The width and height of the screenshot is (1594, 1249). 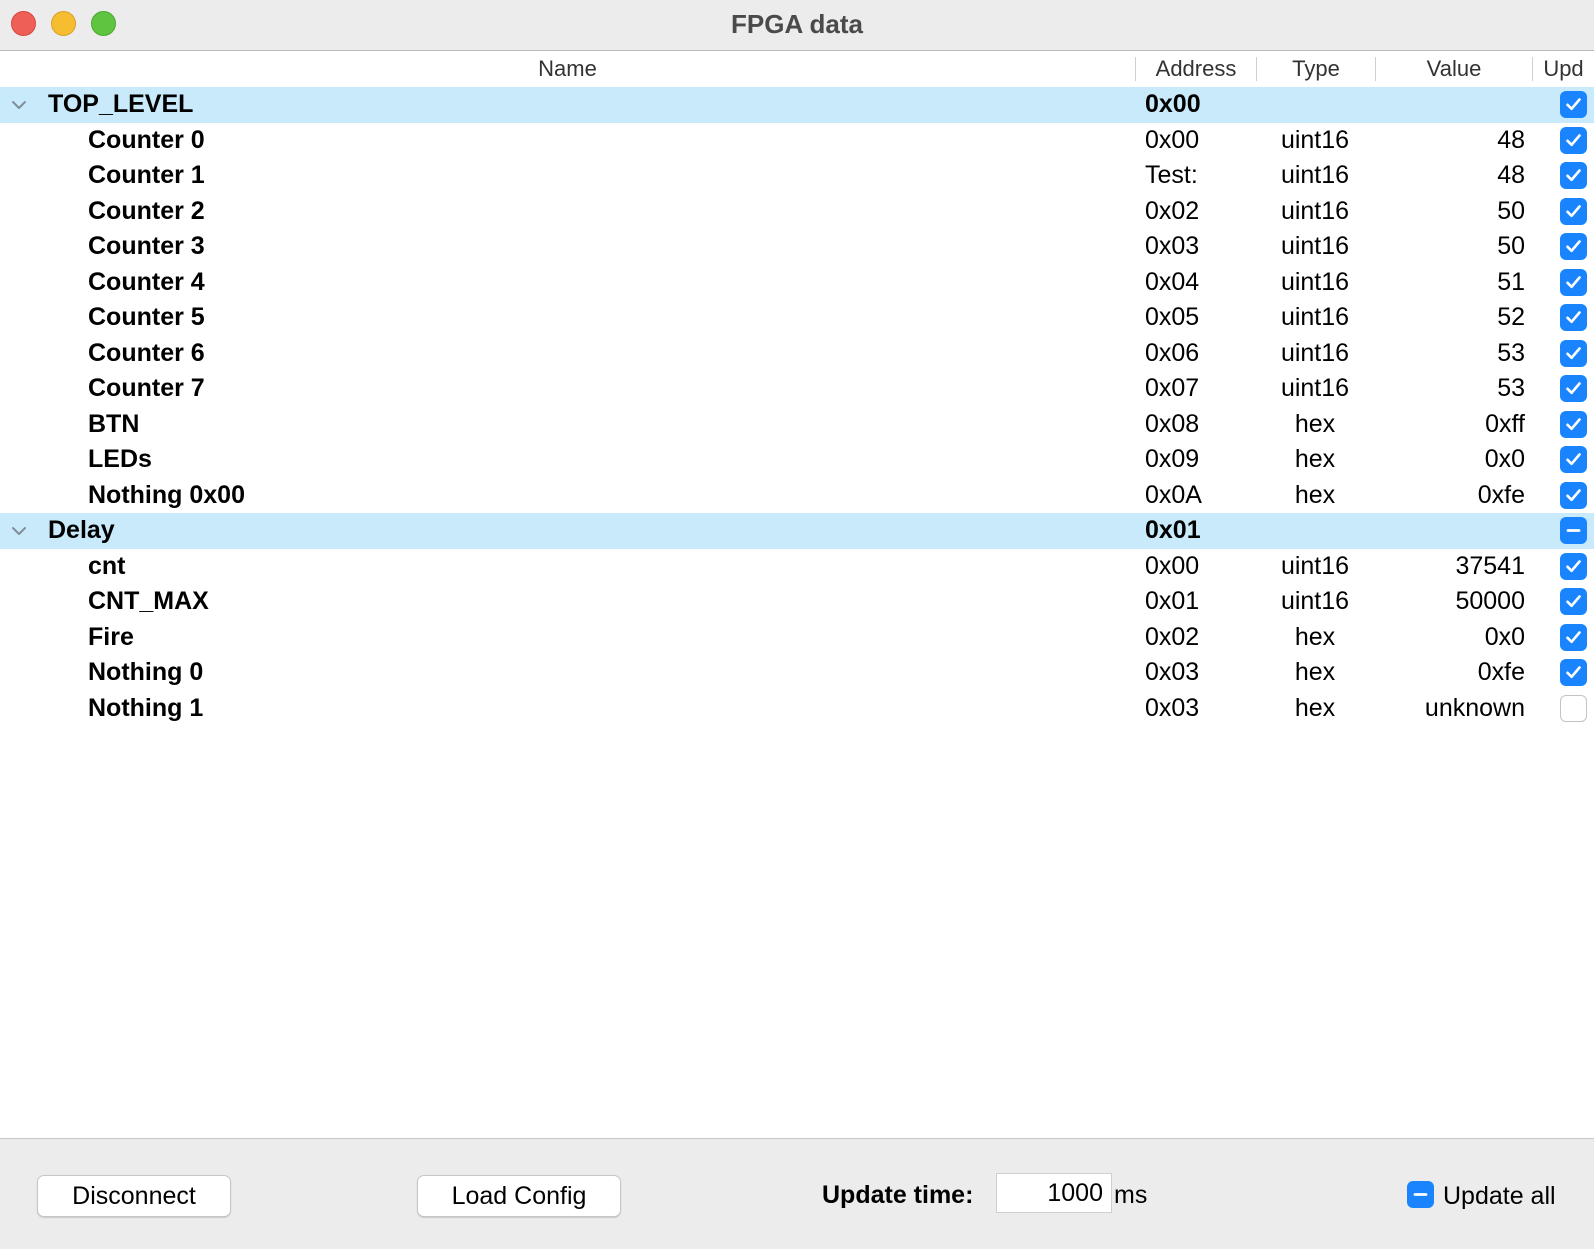 What do you see at coordinates (797, 247) in the screenshot?
I see `tree-row: Counter 3 0x03 uint16 50` at bounding box center [797, 247].